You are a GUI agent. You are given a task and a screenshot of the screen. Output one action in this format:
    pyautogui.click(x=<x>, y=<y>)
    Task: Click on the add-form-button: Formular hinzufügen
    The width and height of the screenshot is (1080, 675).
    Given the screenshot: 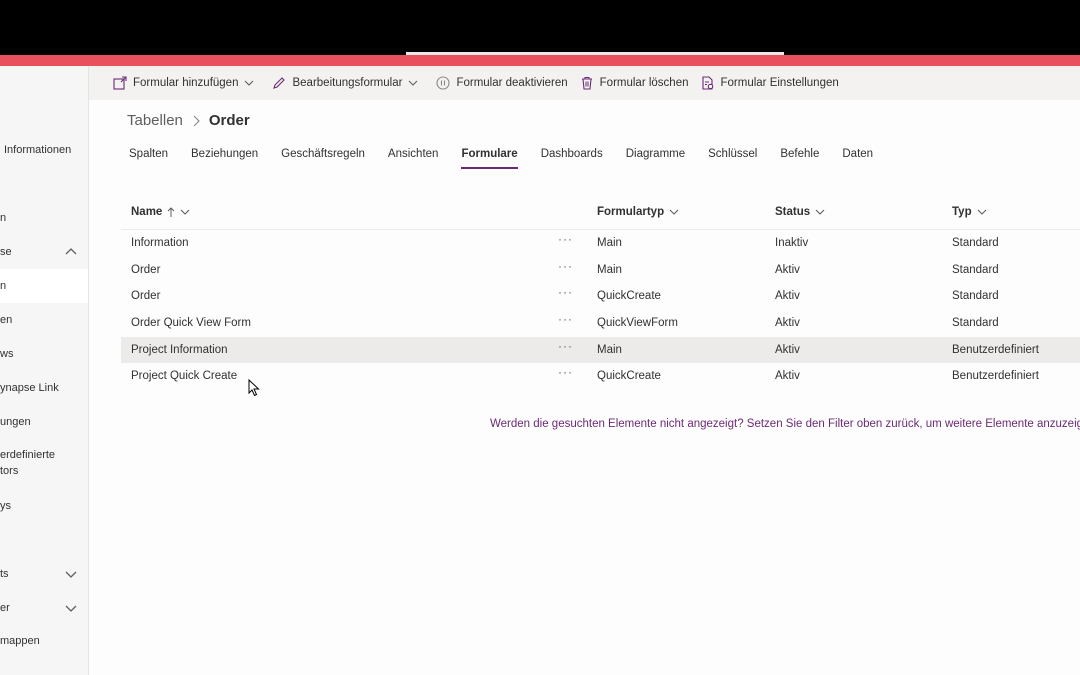 What is the action you would take?
    pyautogui.click(x=186, y=83)
    